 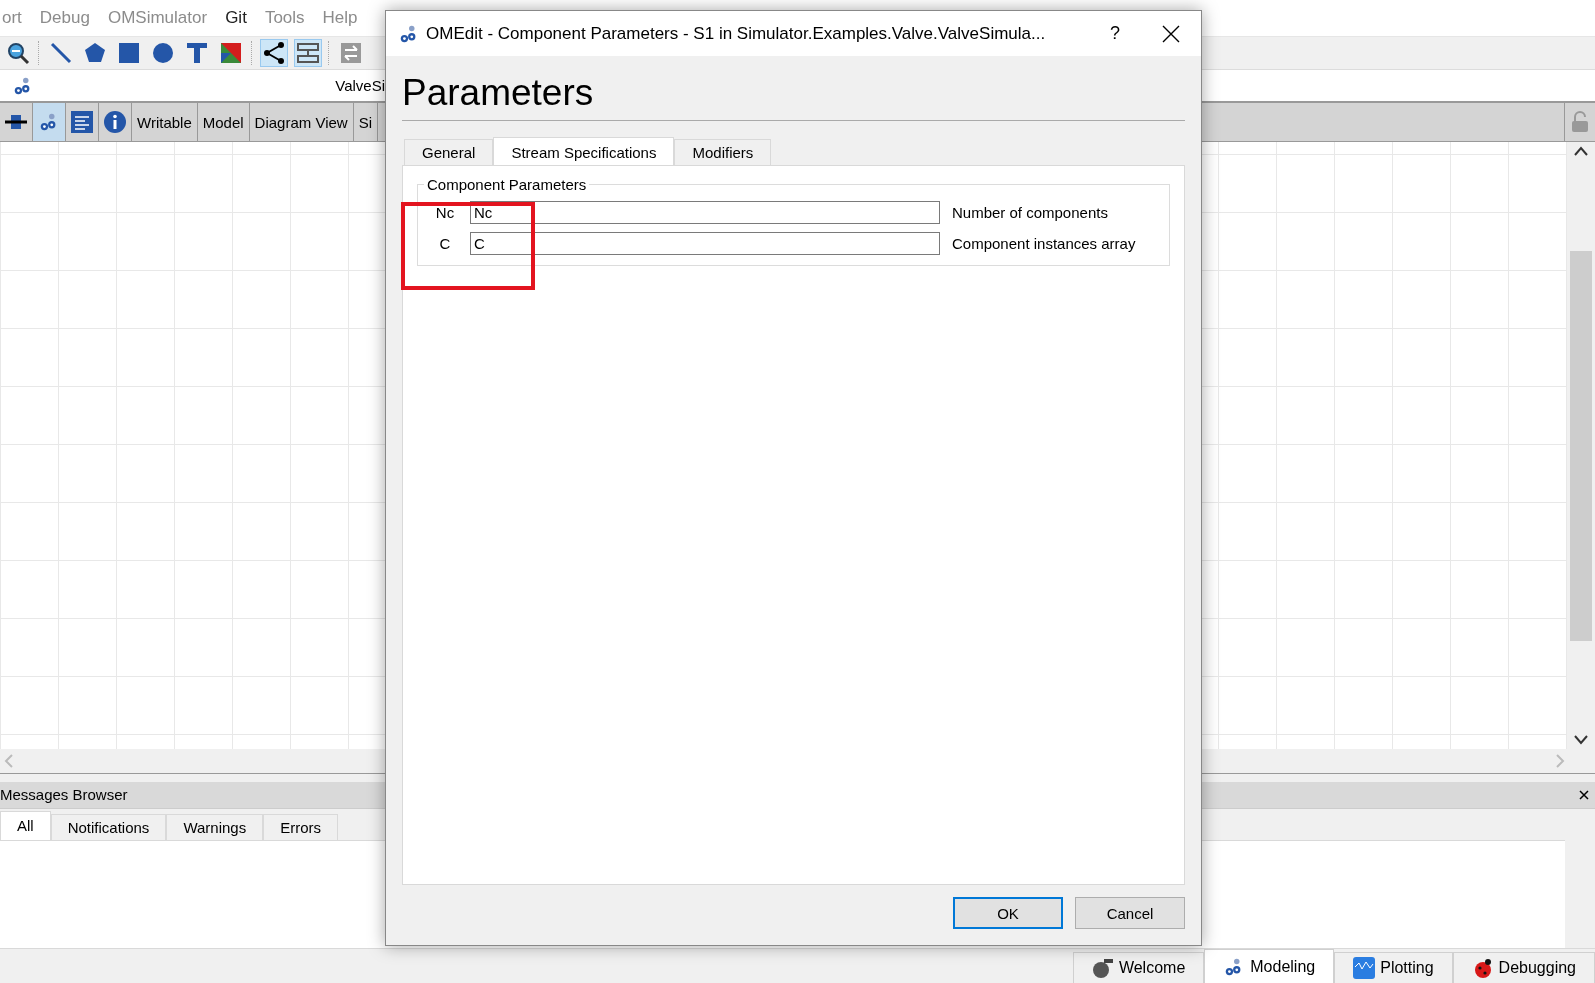 What do you see at coordinates (274, 52) in the screenshot?
I see `connect-icon` at bounding box center [274, 52].